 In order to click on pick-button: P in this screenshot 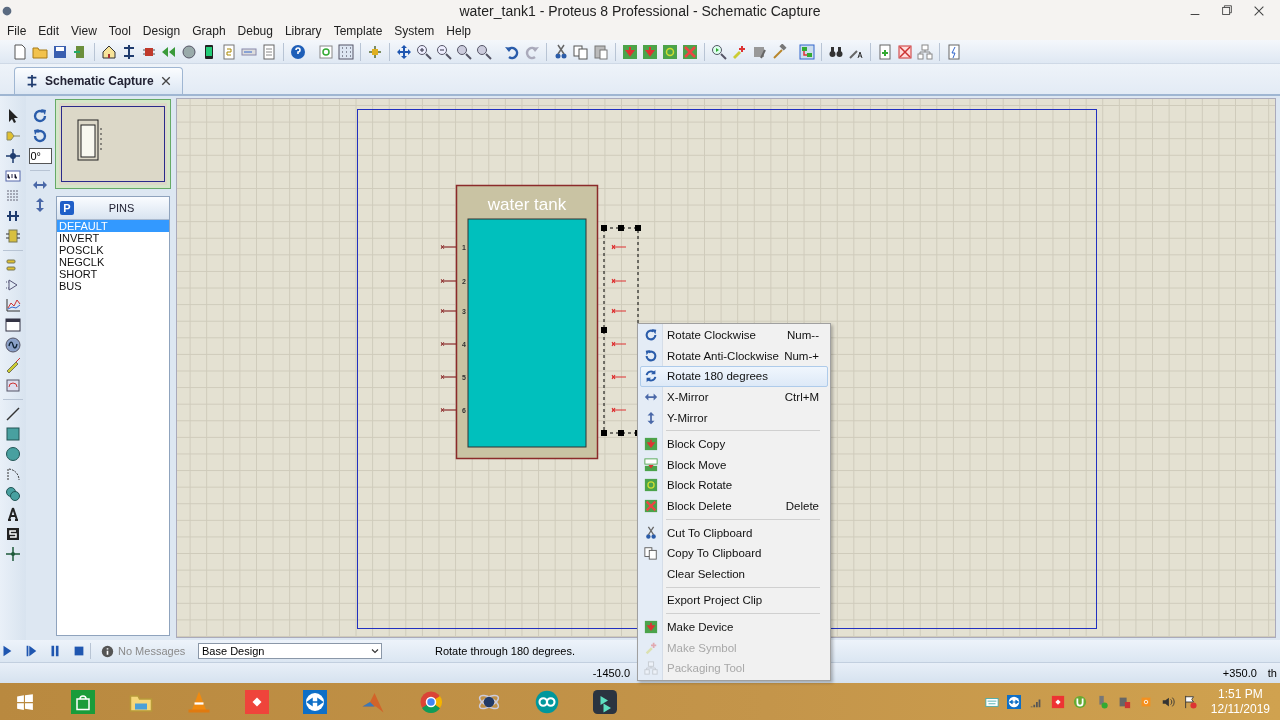, I will do `click(67, 208)`.